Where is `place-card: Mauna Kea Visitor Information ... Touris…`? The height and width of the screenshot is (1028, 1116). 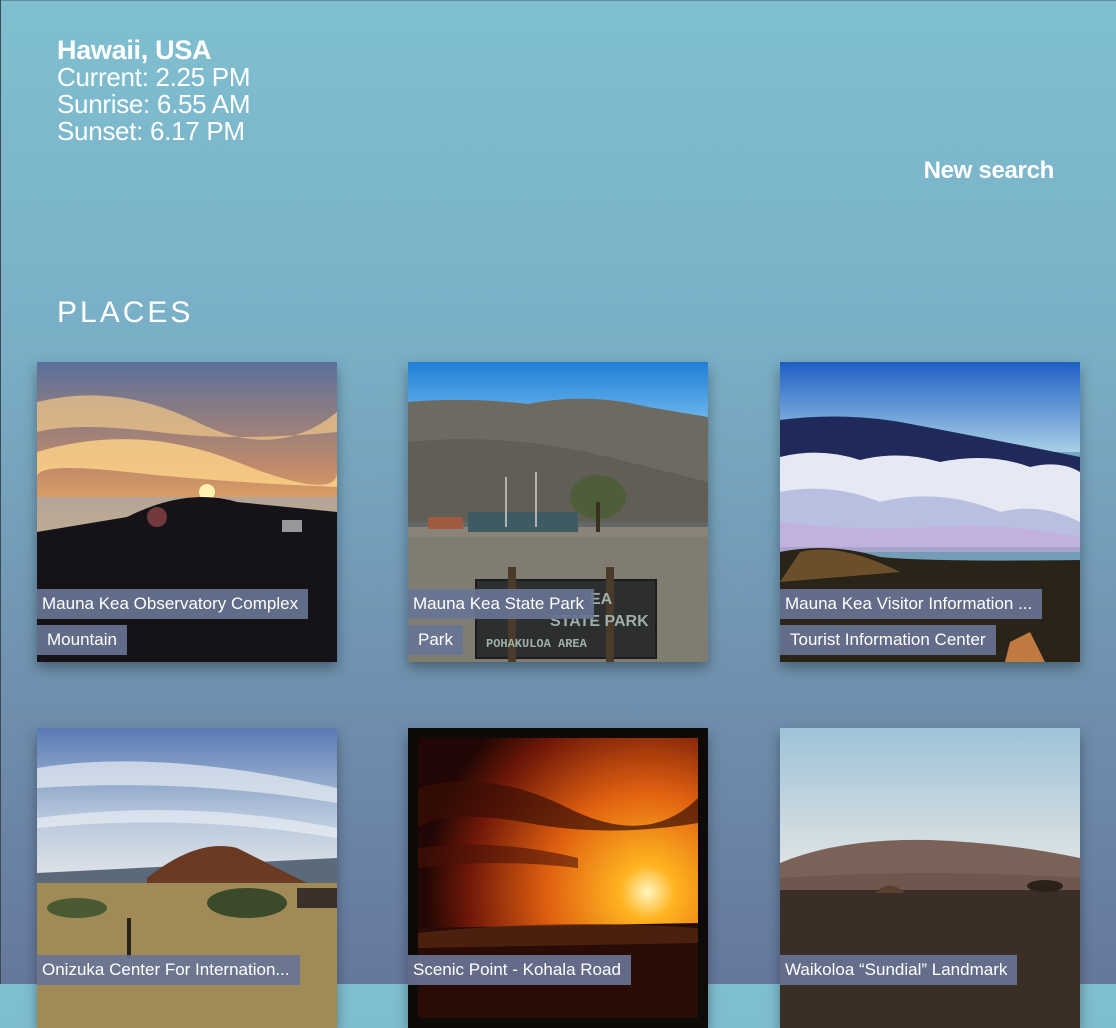
place-card: Mauna Kea Visitor Information ... Touris… is located at coordinates (930, 512).